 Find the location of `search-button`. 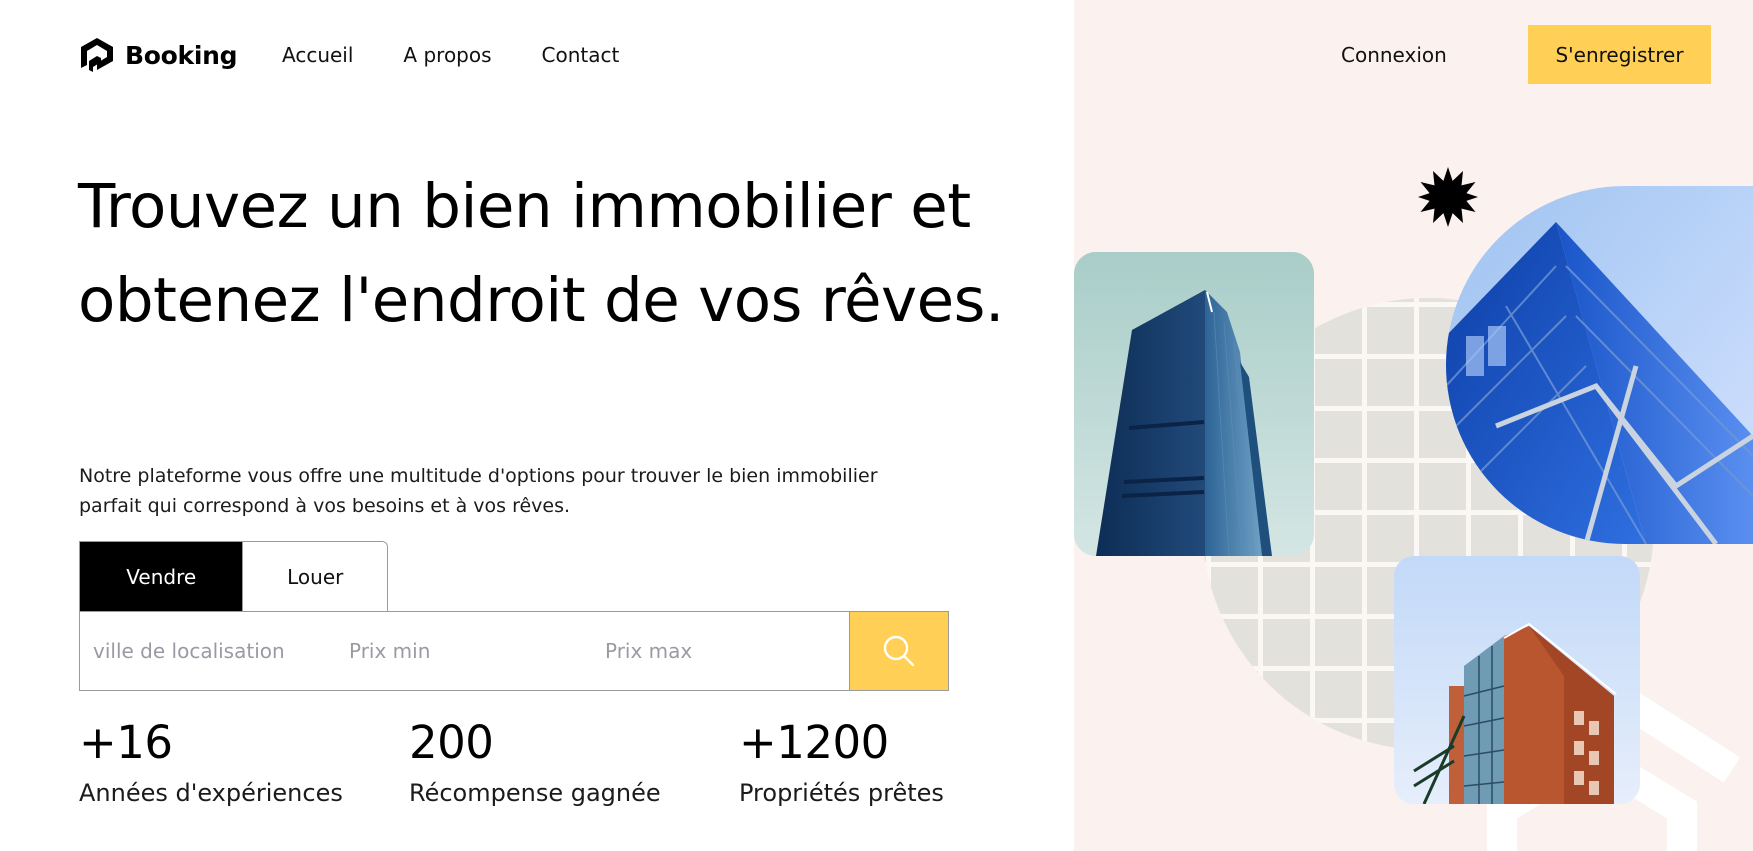

search-button is located at coordinates (899, 651).